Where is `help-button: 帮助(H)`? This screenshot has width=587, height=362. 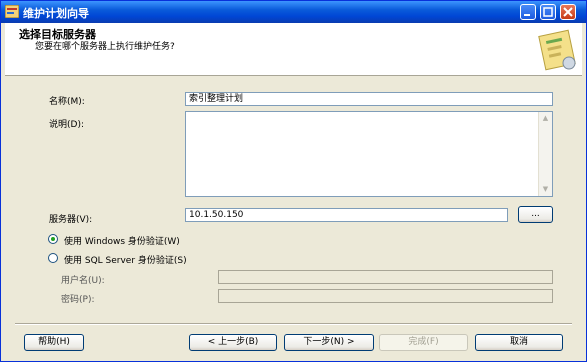
help-button: 帮助(H) is located at coordinates (54, 342).